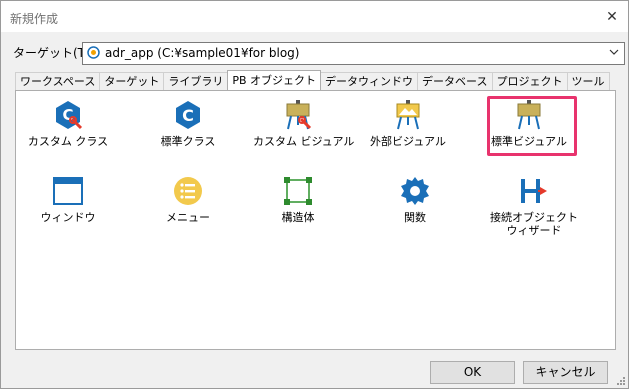  What do you see at coordinates (534, 206) in the screenshot?
I see `item-connection-wizard: 接続オブジェクト ウィザード` at bounding box center [534, 206].